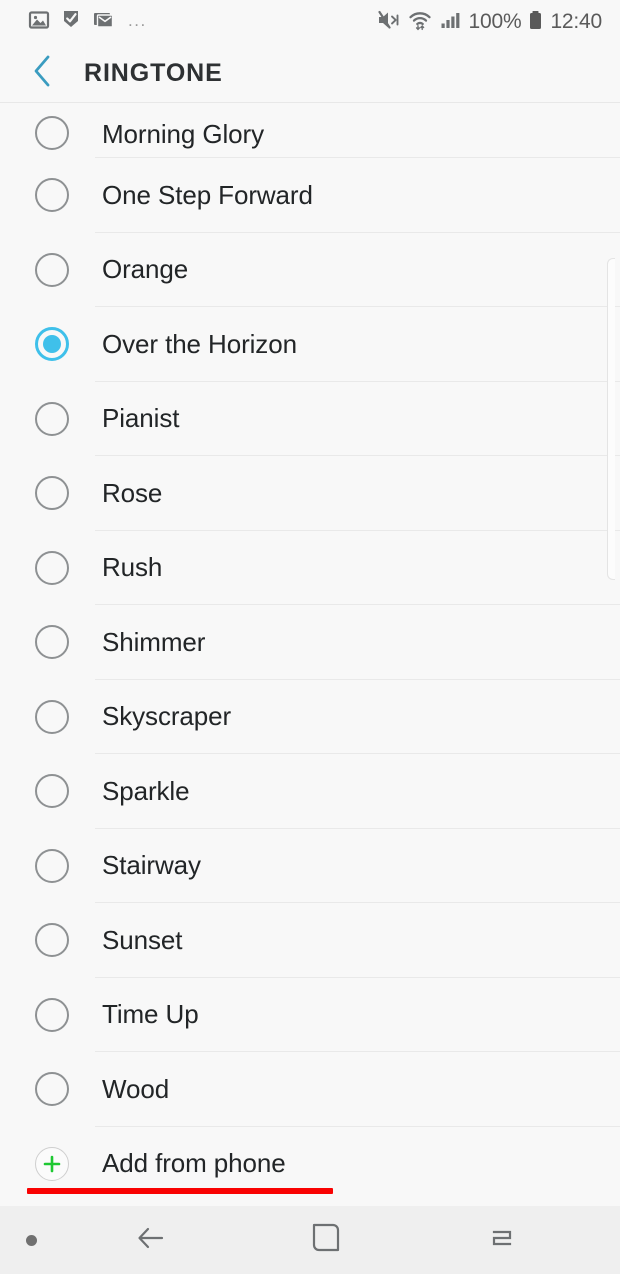  Describe the element at coordinates (154, 641) in the screenshot. I see `list-item-label: Shimmer` at that location.